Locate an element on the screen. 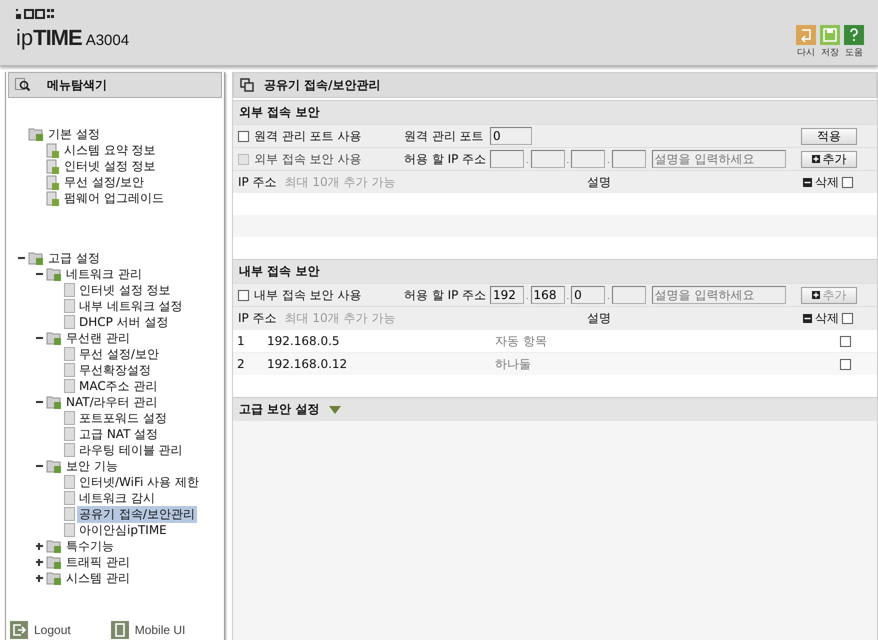  model-name: A3004 is located at coordinates (108, 40).